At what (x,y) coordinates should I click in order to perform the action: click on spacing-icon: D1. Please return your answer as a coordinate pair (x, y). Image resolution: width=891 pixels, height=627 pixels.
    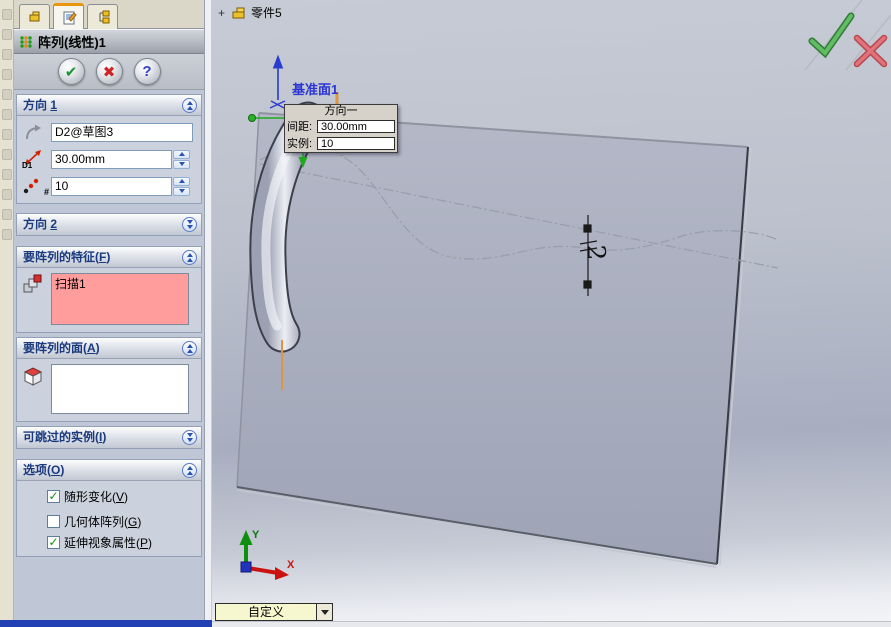
    Looking at the image, I should click on (36, 159).